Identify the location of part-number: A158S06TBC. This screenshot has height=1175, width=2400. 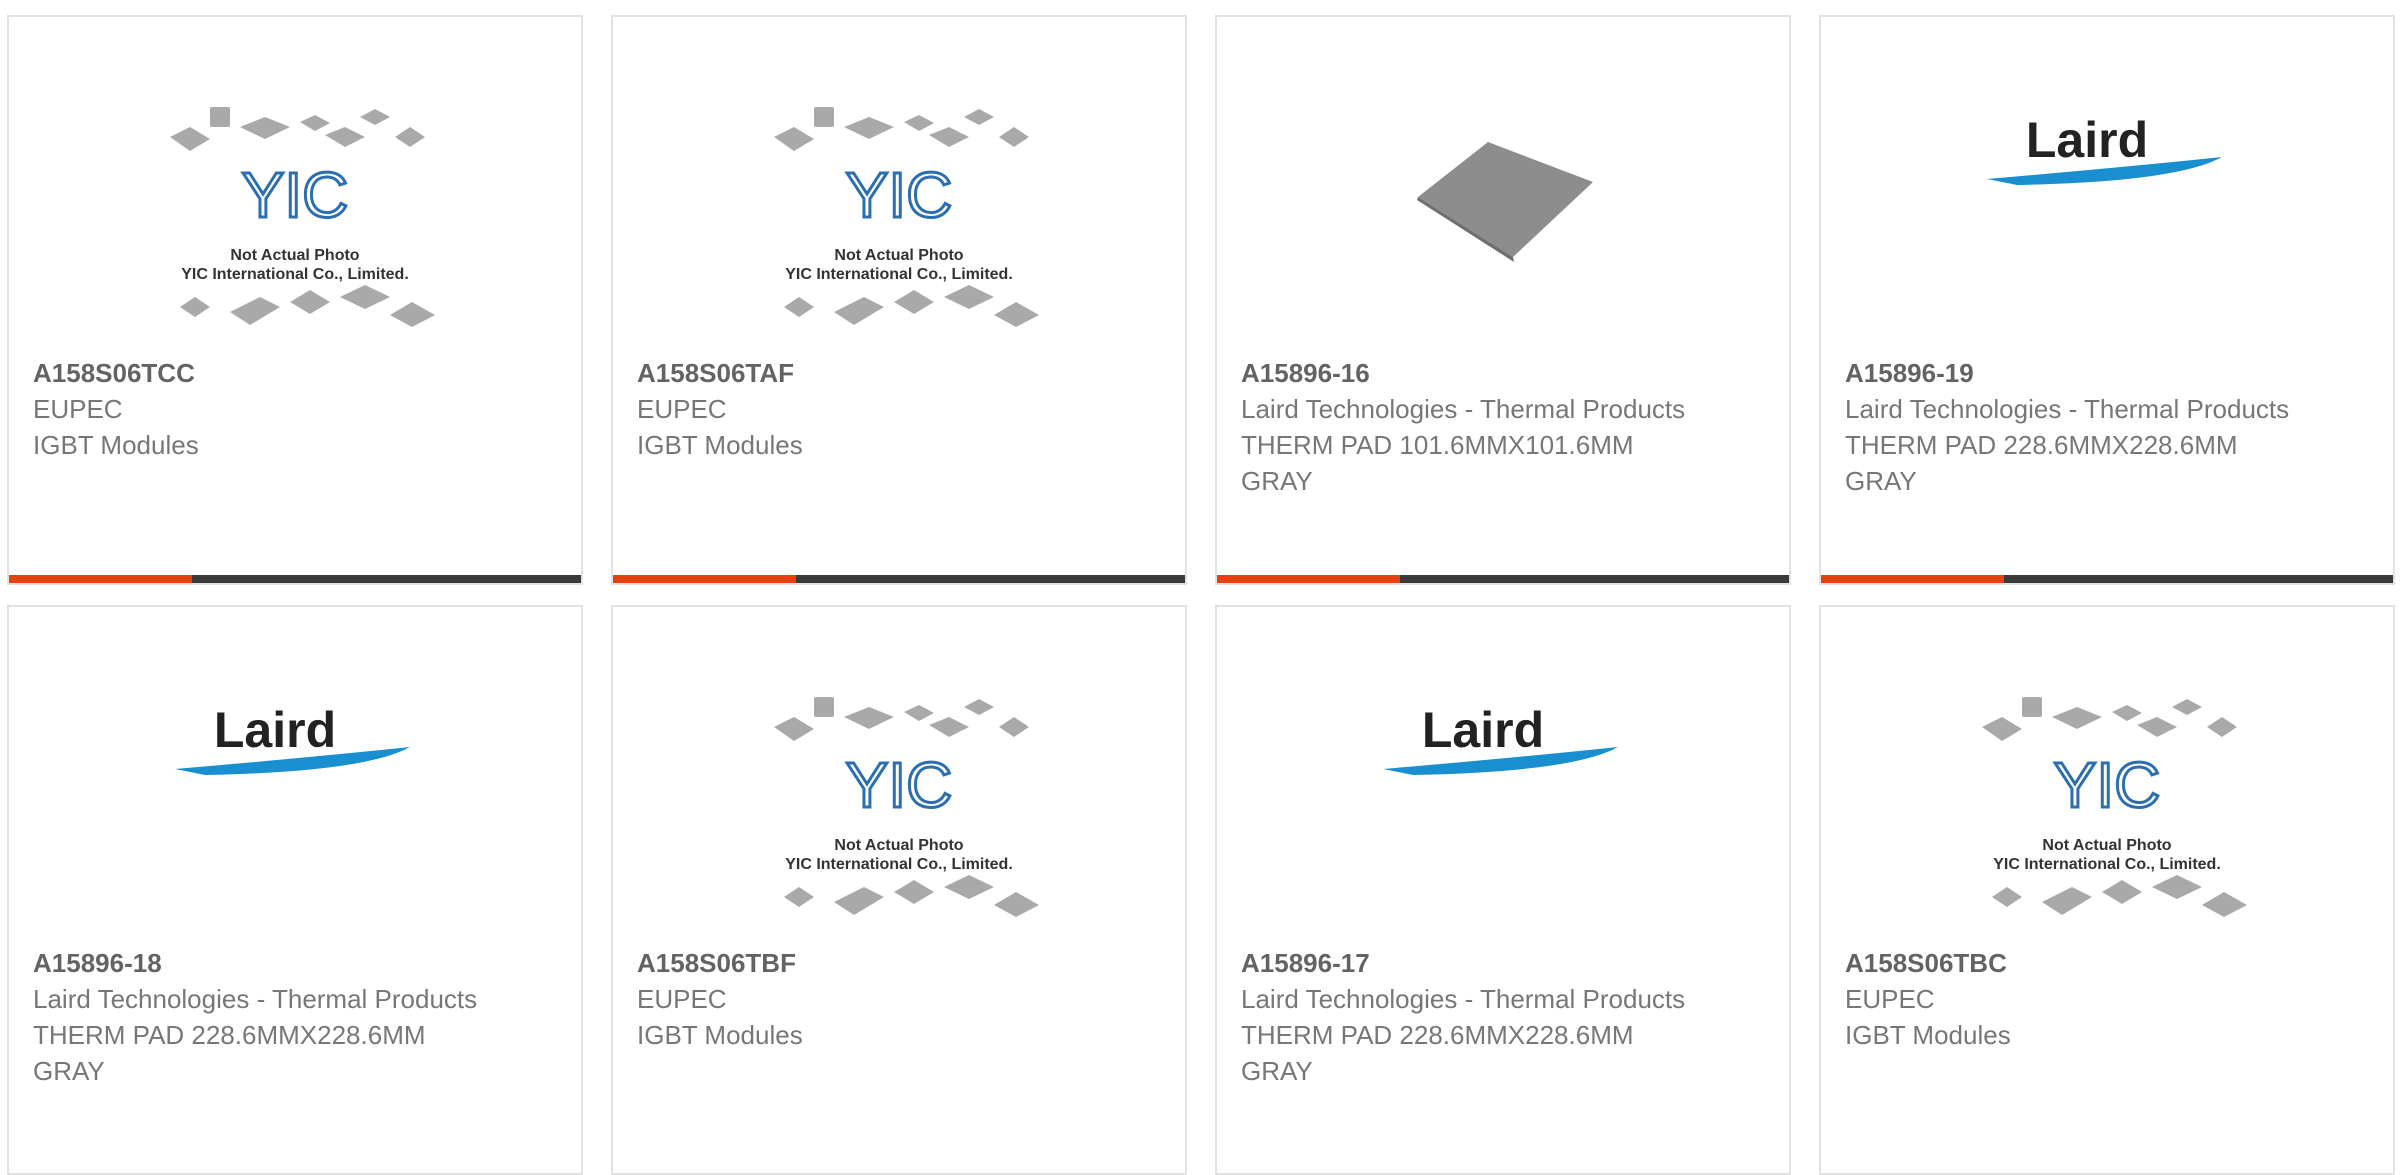
(2107, 963).